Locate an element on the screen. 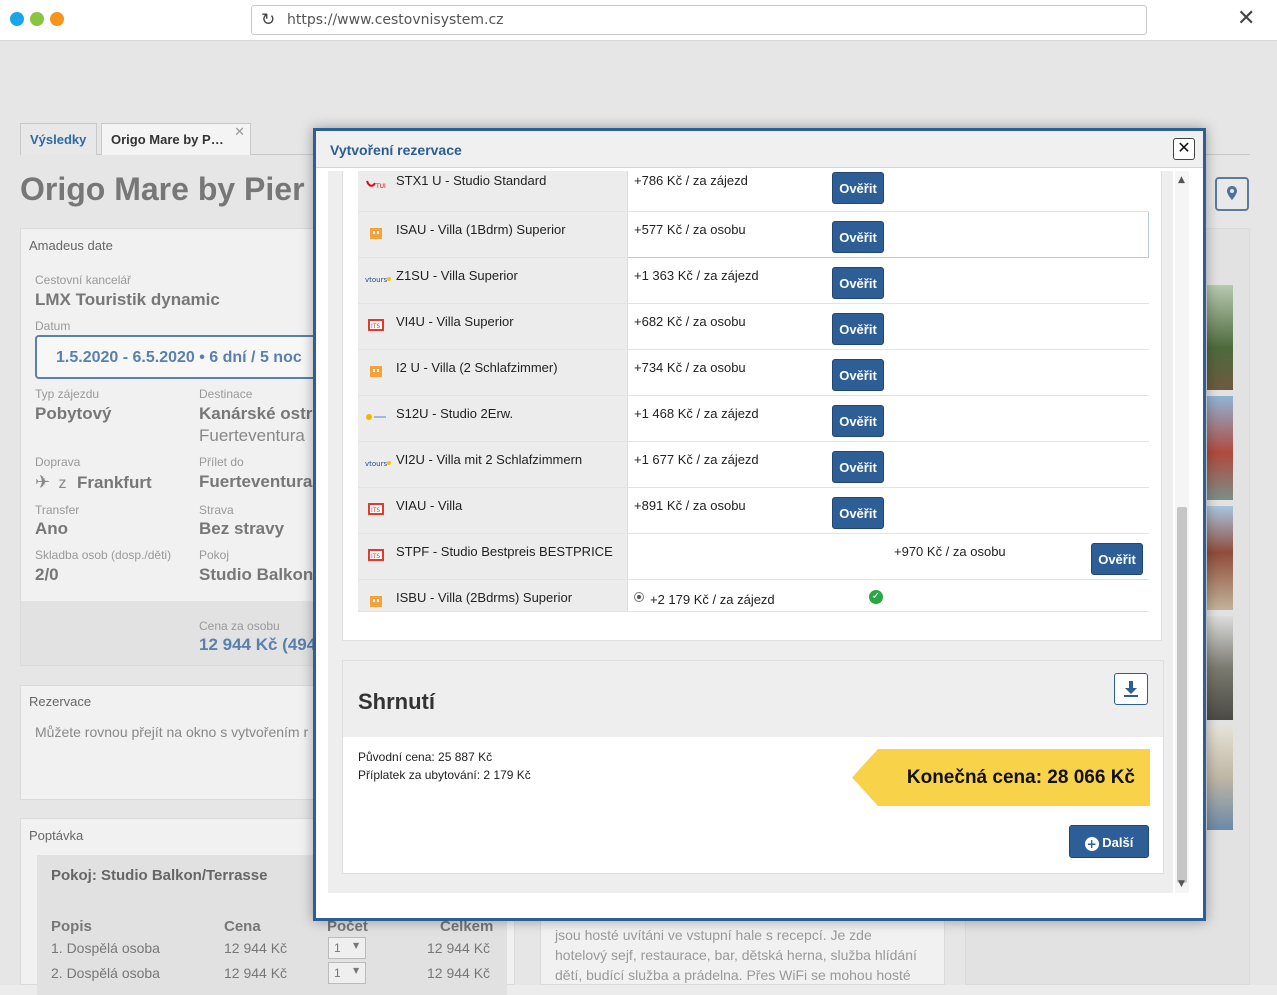 The image size is (1277, 995). transport-prefix: z is located at coordinates (62, 483).